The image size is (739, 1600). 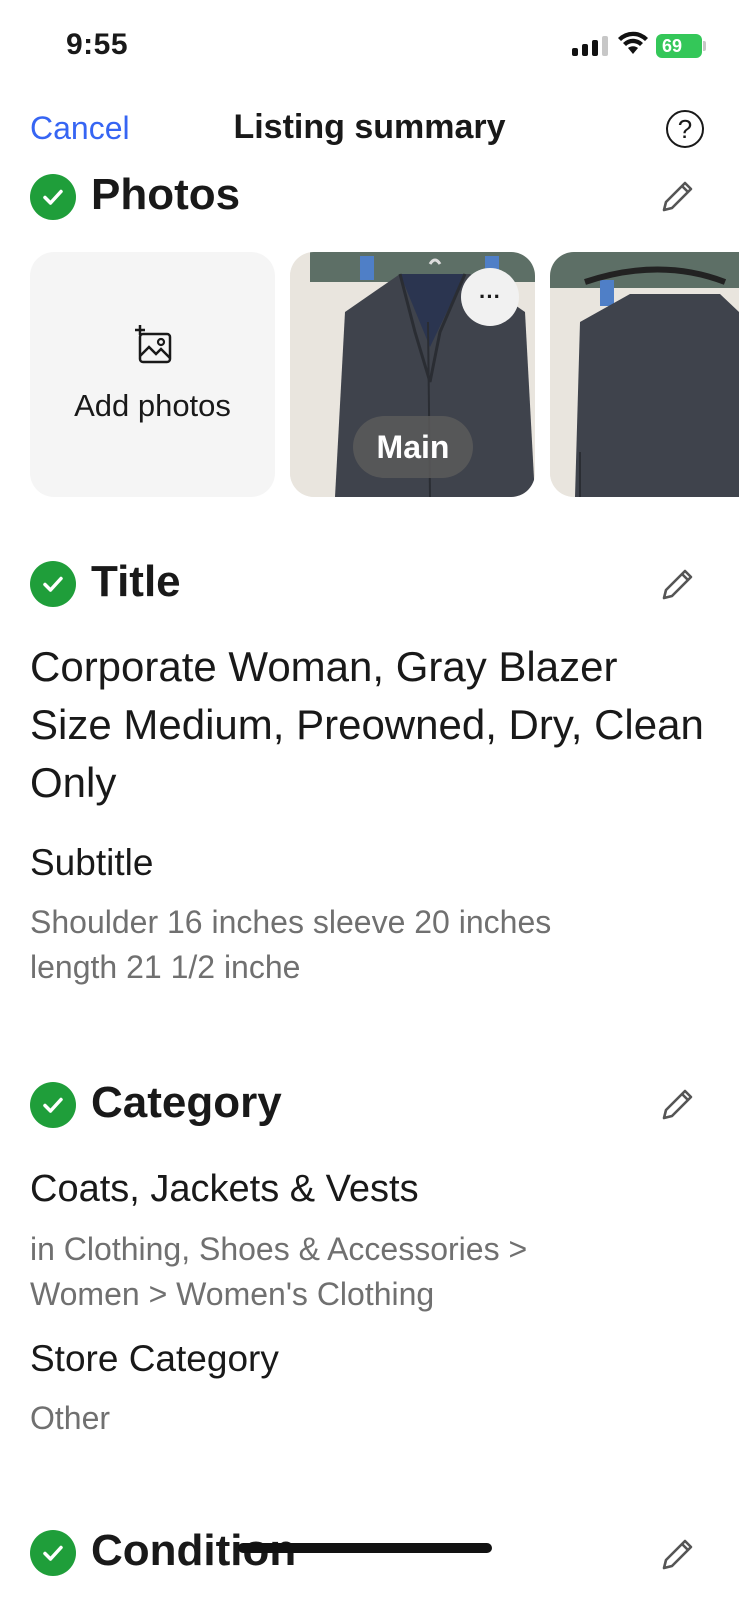 What do you see at coordinates (70, 1418) in the screenshot?
I see `store-category-value: Other` at bounding box center [70, 1418].